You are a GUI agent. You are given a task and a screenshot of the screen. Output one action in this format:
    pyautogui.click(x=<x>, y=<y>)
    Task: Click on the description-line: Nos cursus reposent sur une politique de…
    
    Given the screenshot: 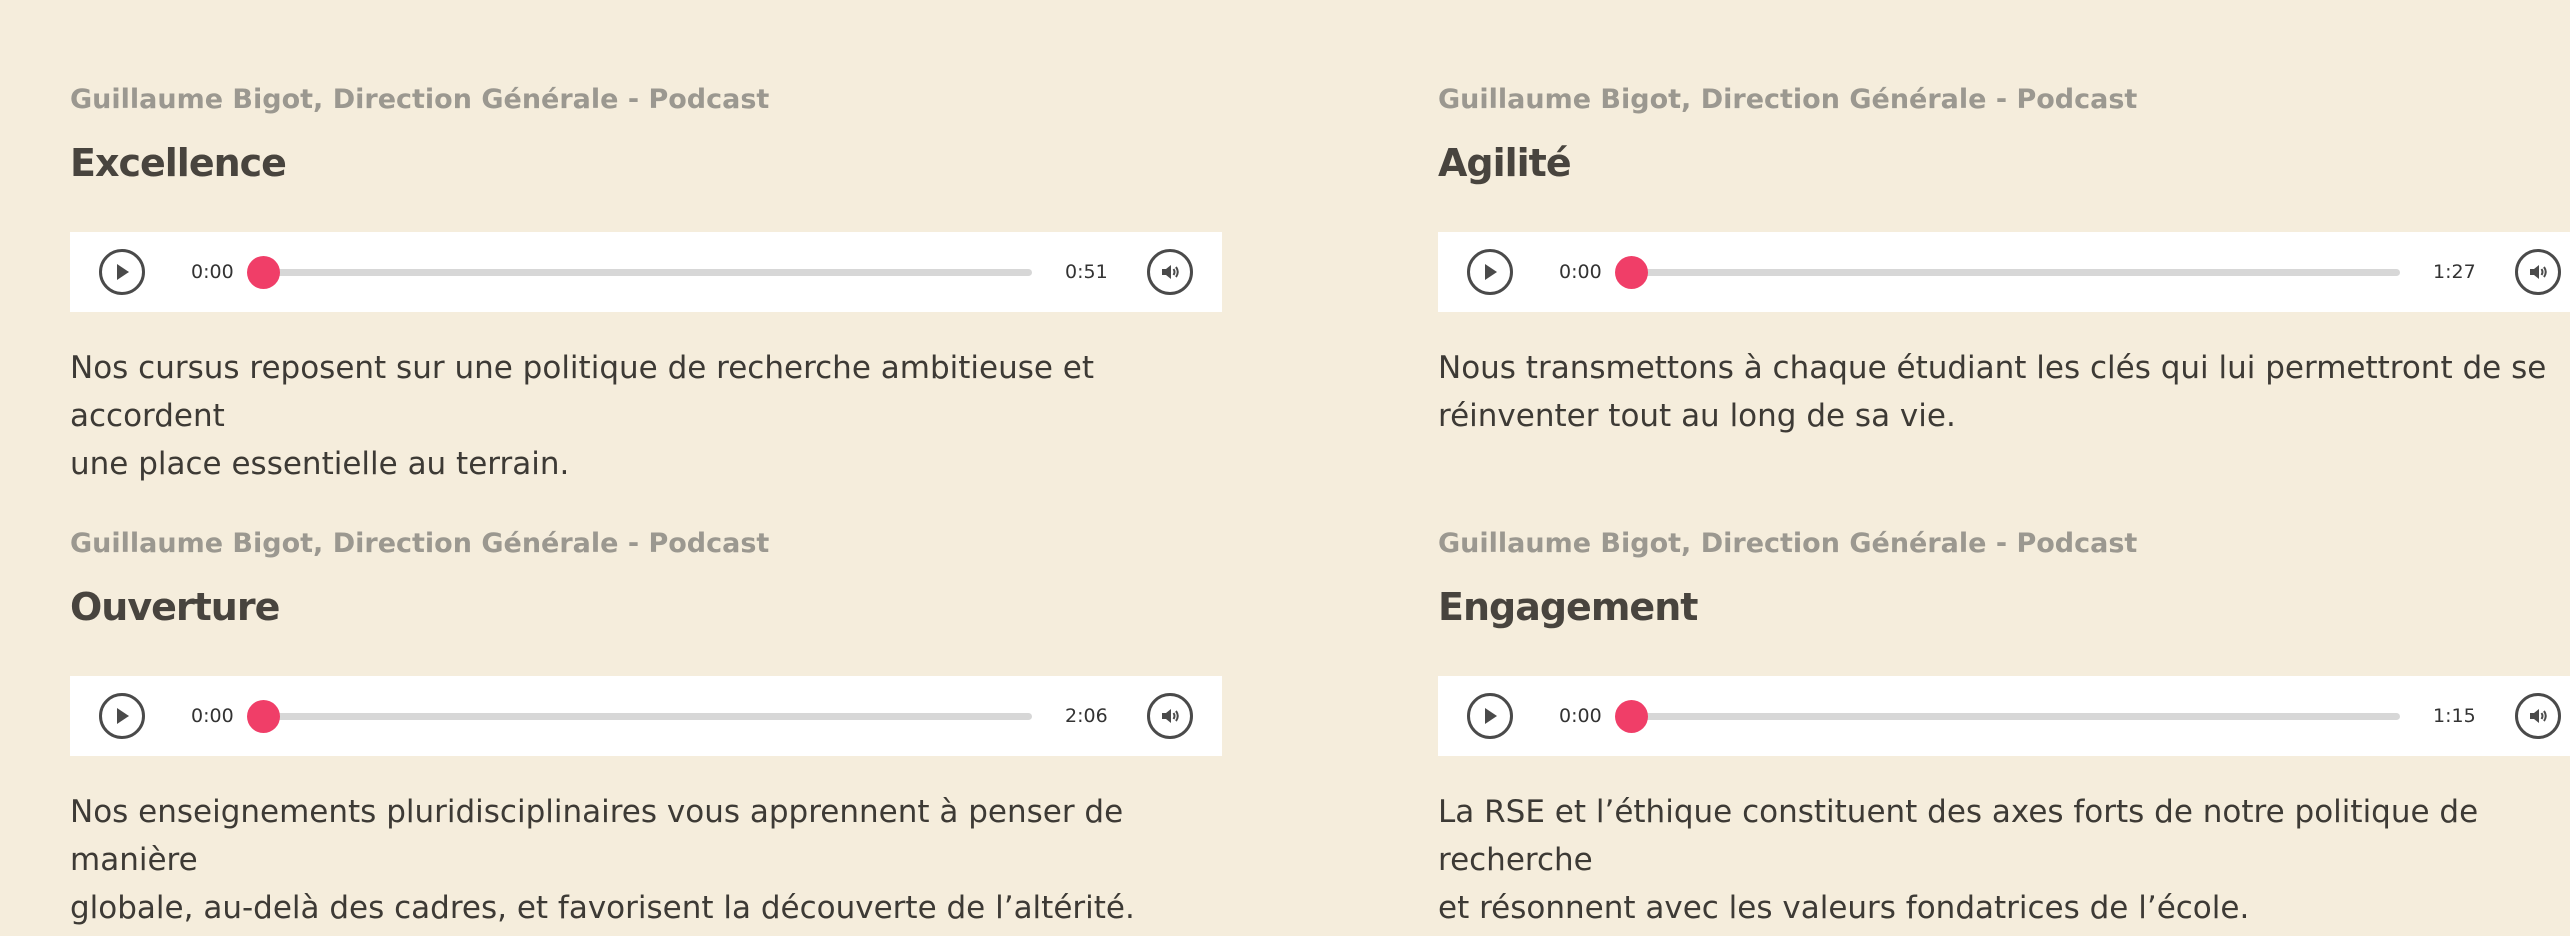 What is the action you would take?
    pyautogui.click(x=582, y=392)
    